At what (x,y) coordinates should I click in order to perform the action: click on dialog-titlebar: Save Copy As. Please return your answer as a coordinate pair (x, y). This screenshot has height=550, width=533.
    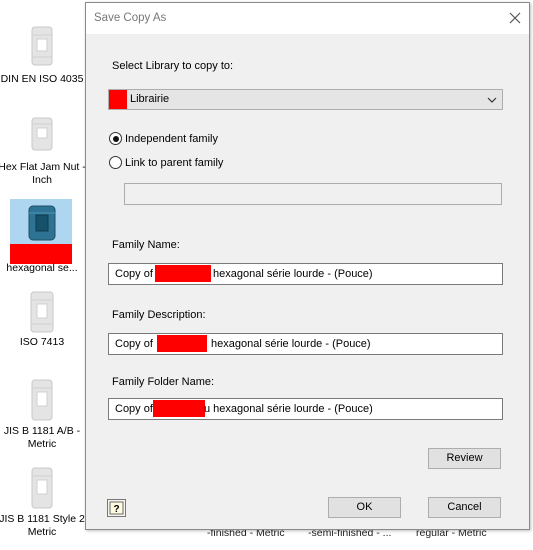
    Looking at the image, I should click on (307, 18).